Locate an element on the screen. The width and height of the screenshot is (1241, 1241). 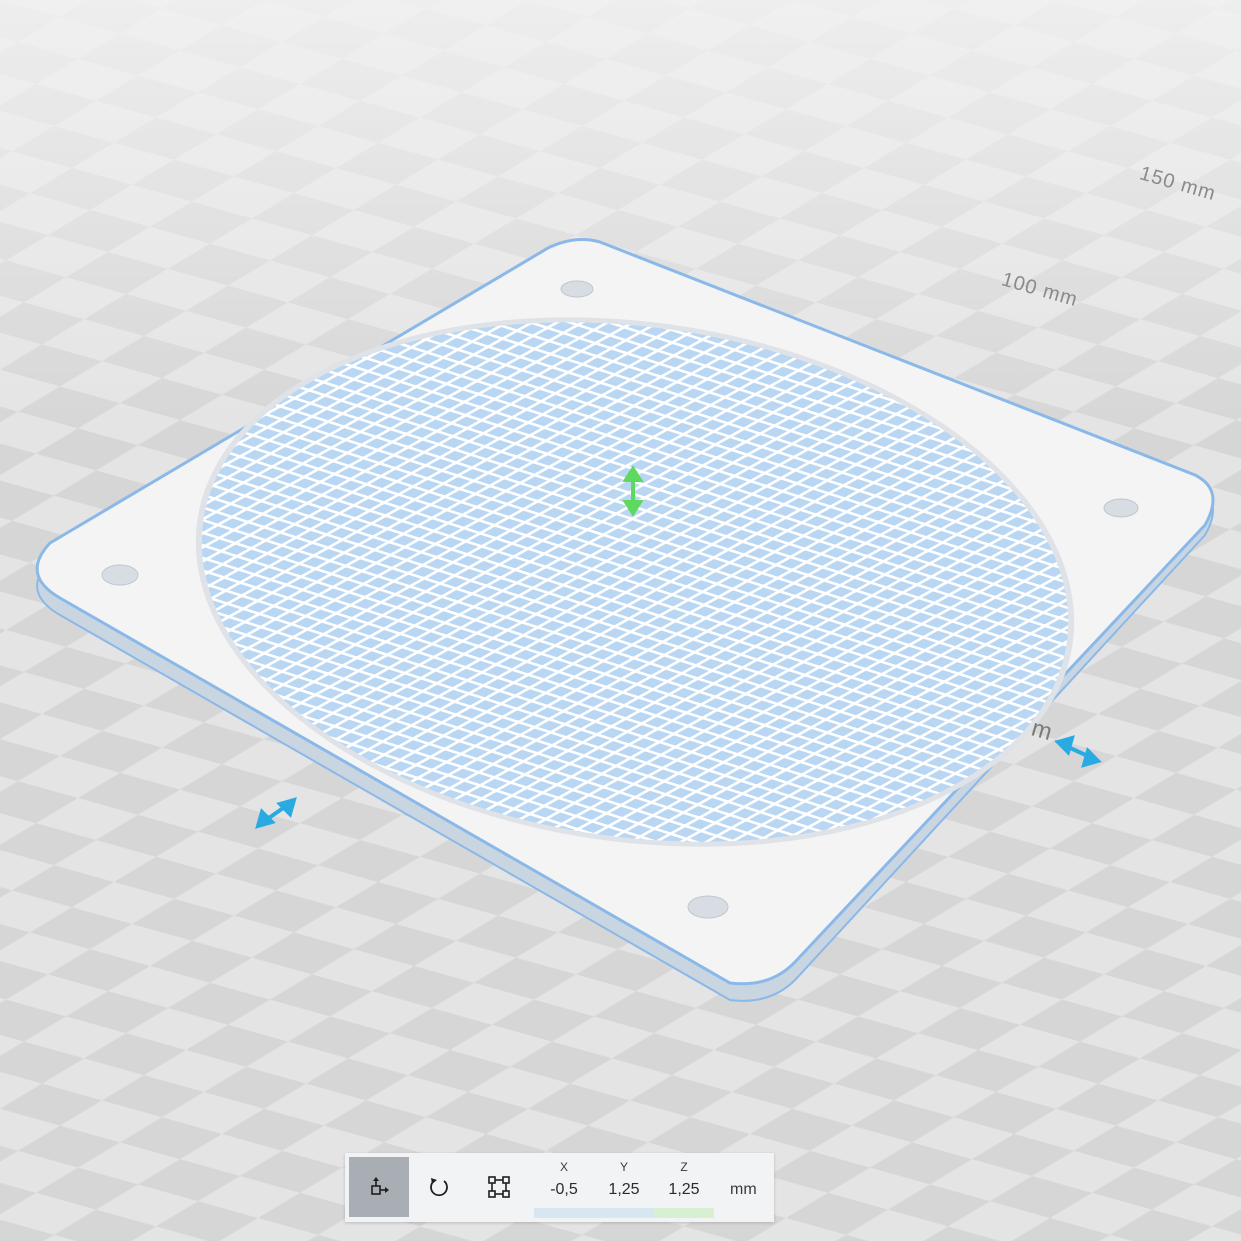
transform-toolbar: X Y Z mm is located at coordinates (559, 1187).